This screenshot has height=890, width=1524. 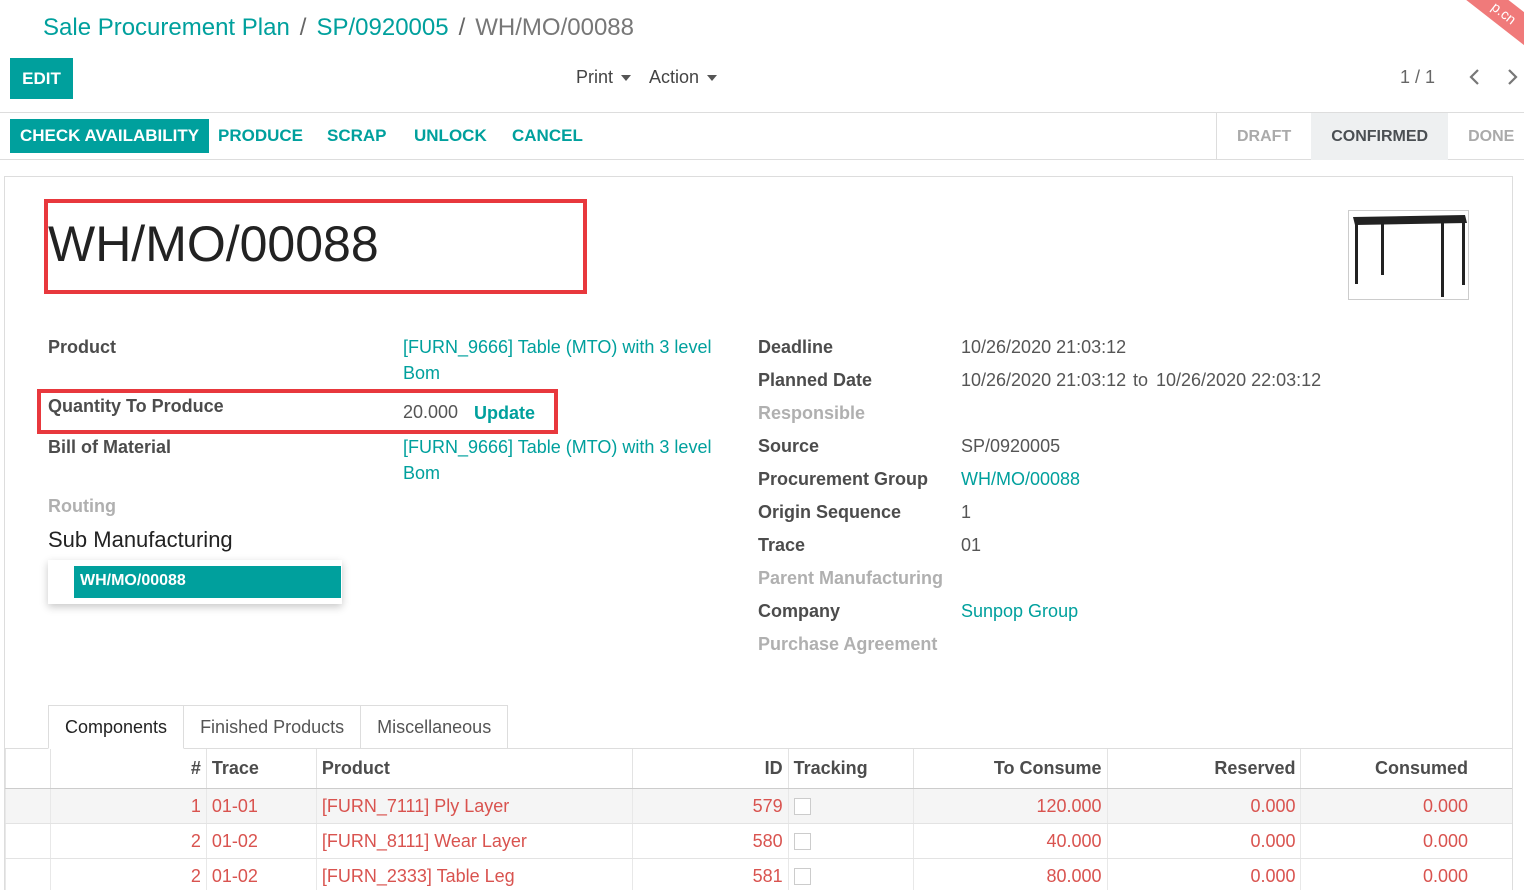 I want to click on table-header-consumed: Consumed, so click(x=1406, y=768).